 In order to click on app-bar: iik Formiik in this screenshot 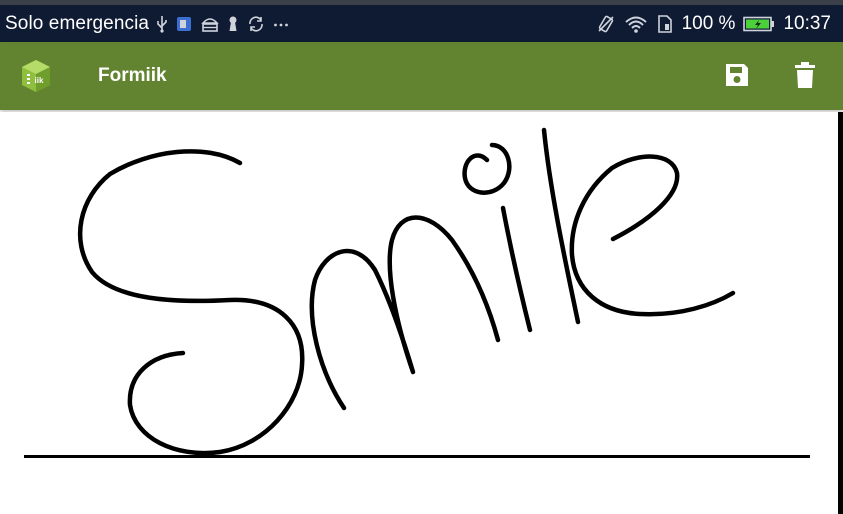, I will do `click(421, 76)`.